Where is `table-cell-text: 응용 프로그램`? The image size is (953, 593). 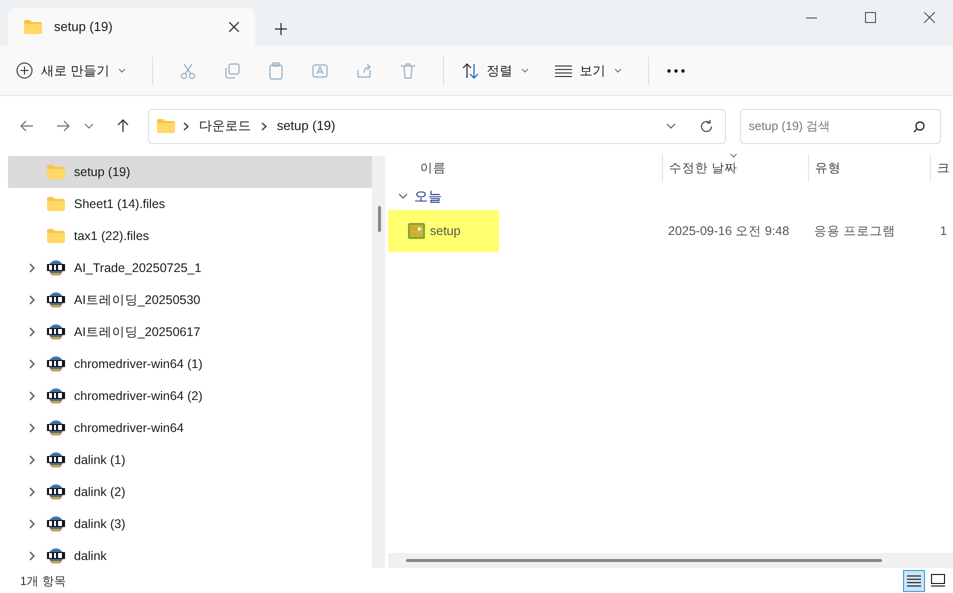
table-cell-text: 응용 프로그램 is located at coordinates (854, 231).